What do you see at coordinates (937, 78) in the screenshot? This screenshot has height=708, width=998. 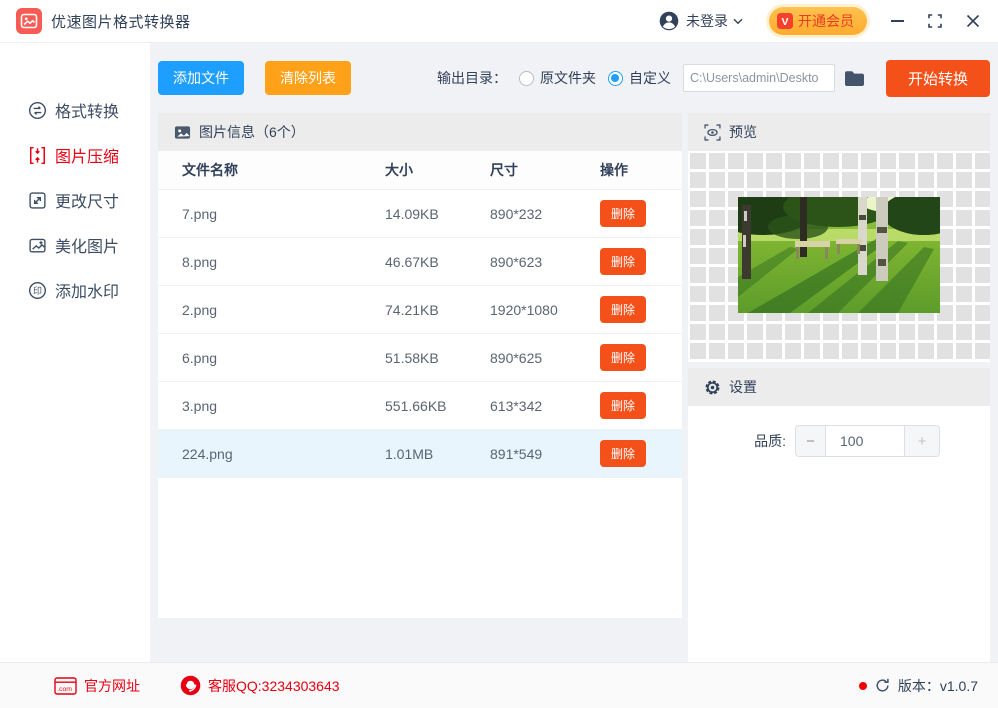 I see `start-convert-button: 开始转换` at bounding box center [937, 78].